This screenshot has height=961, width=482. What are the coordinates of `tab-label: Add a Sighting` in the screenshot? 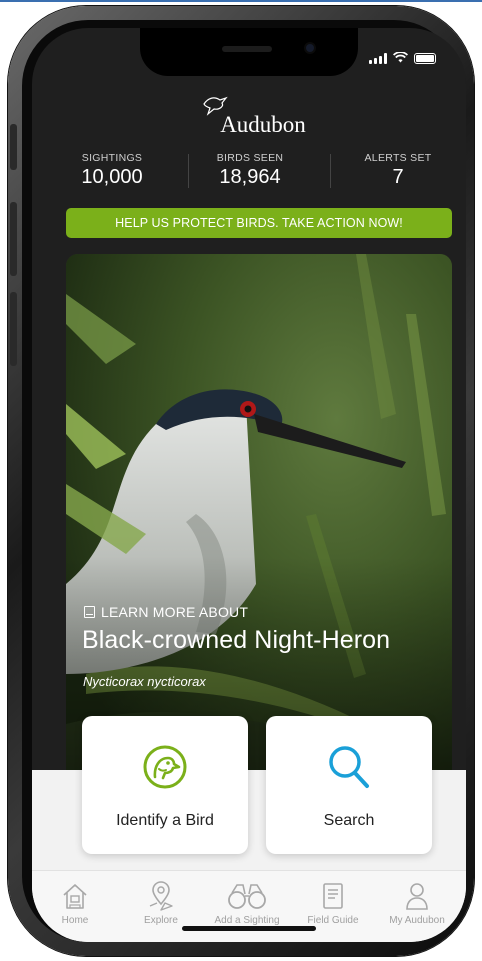 It's located at (247, 920).